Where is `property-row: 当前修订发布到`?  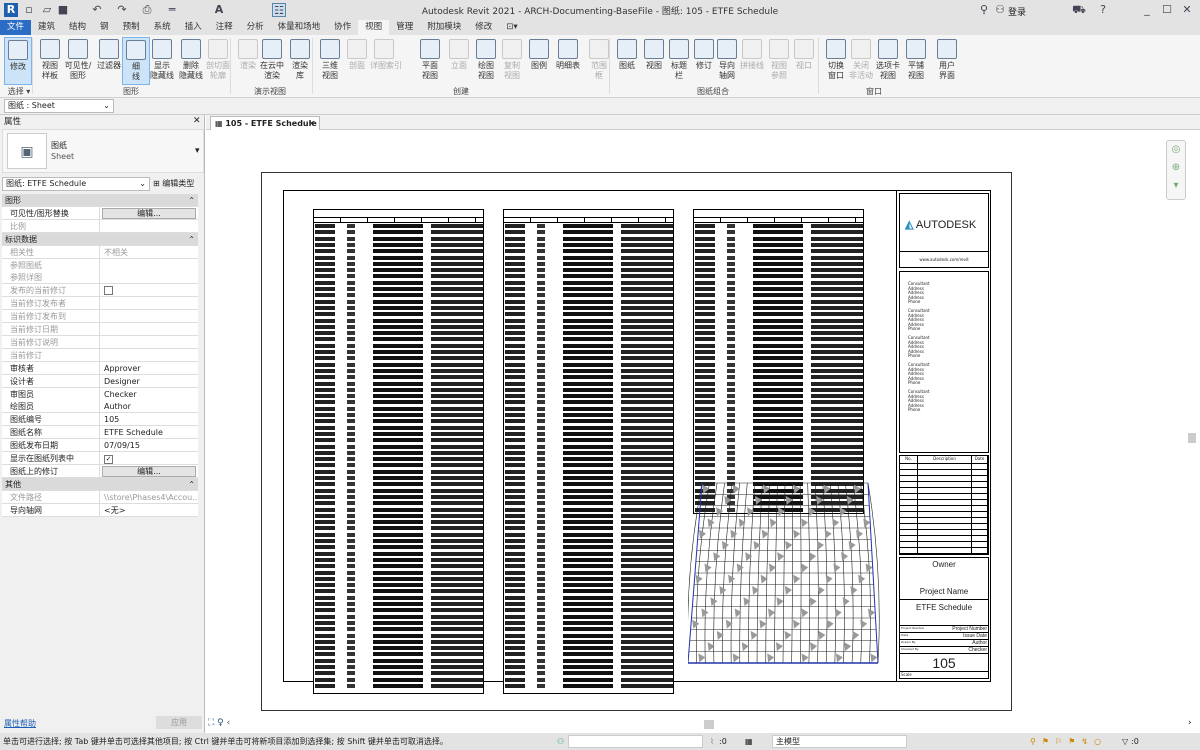
property-row: 当前修订发布到 is located at coordinates (100, 317).